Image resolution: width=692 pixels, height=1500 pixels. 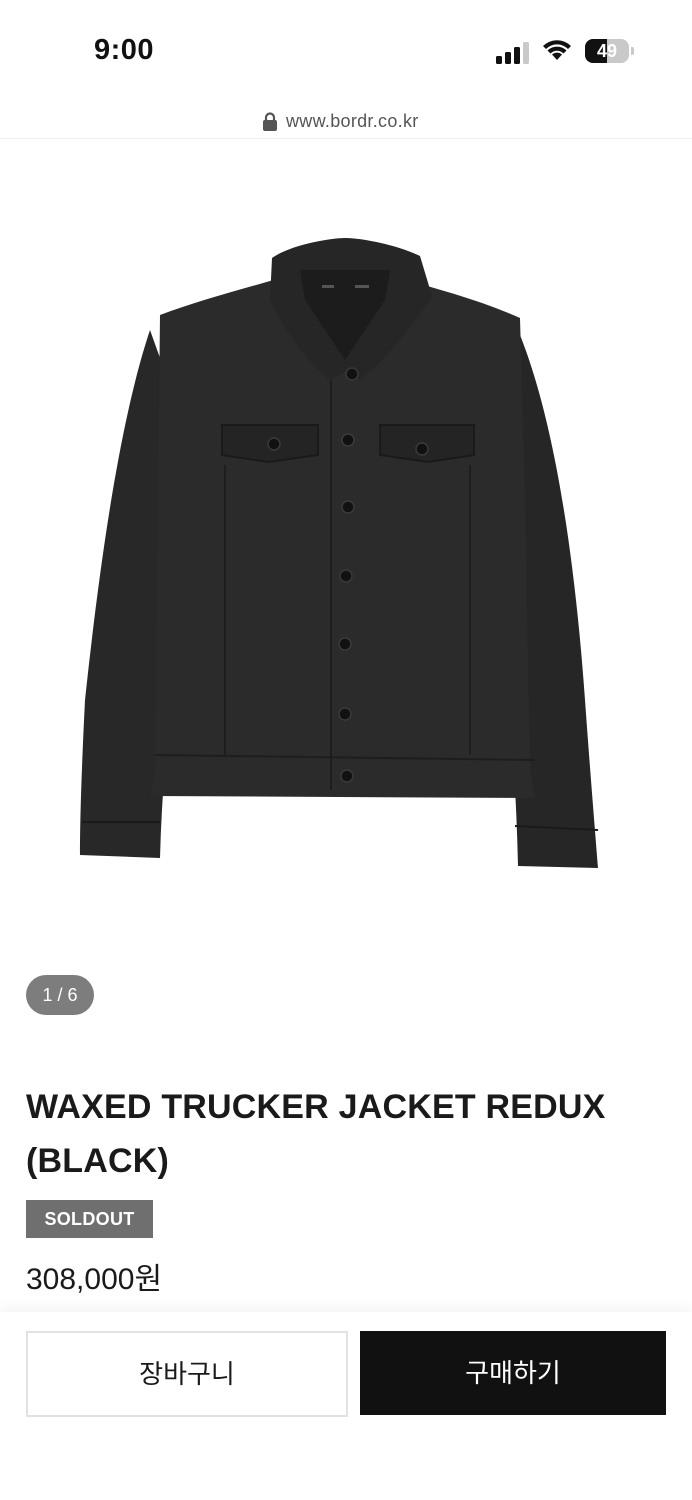 I want to click on product-price: 308,000원, so click(x=94, y=1279).